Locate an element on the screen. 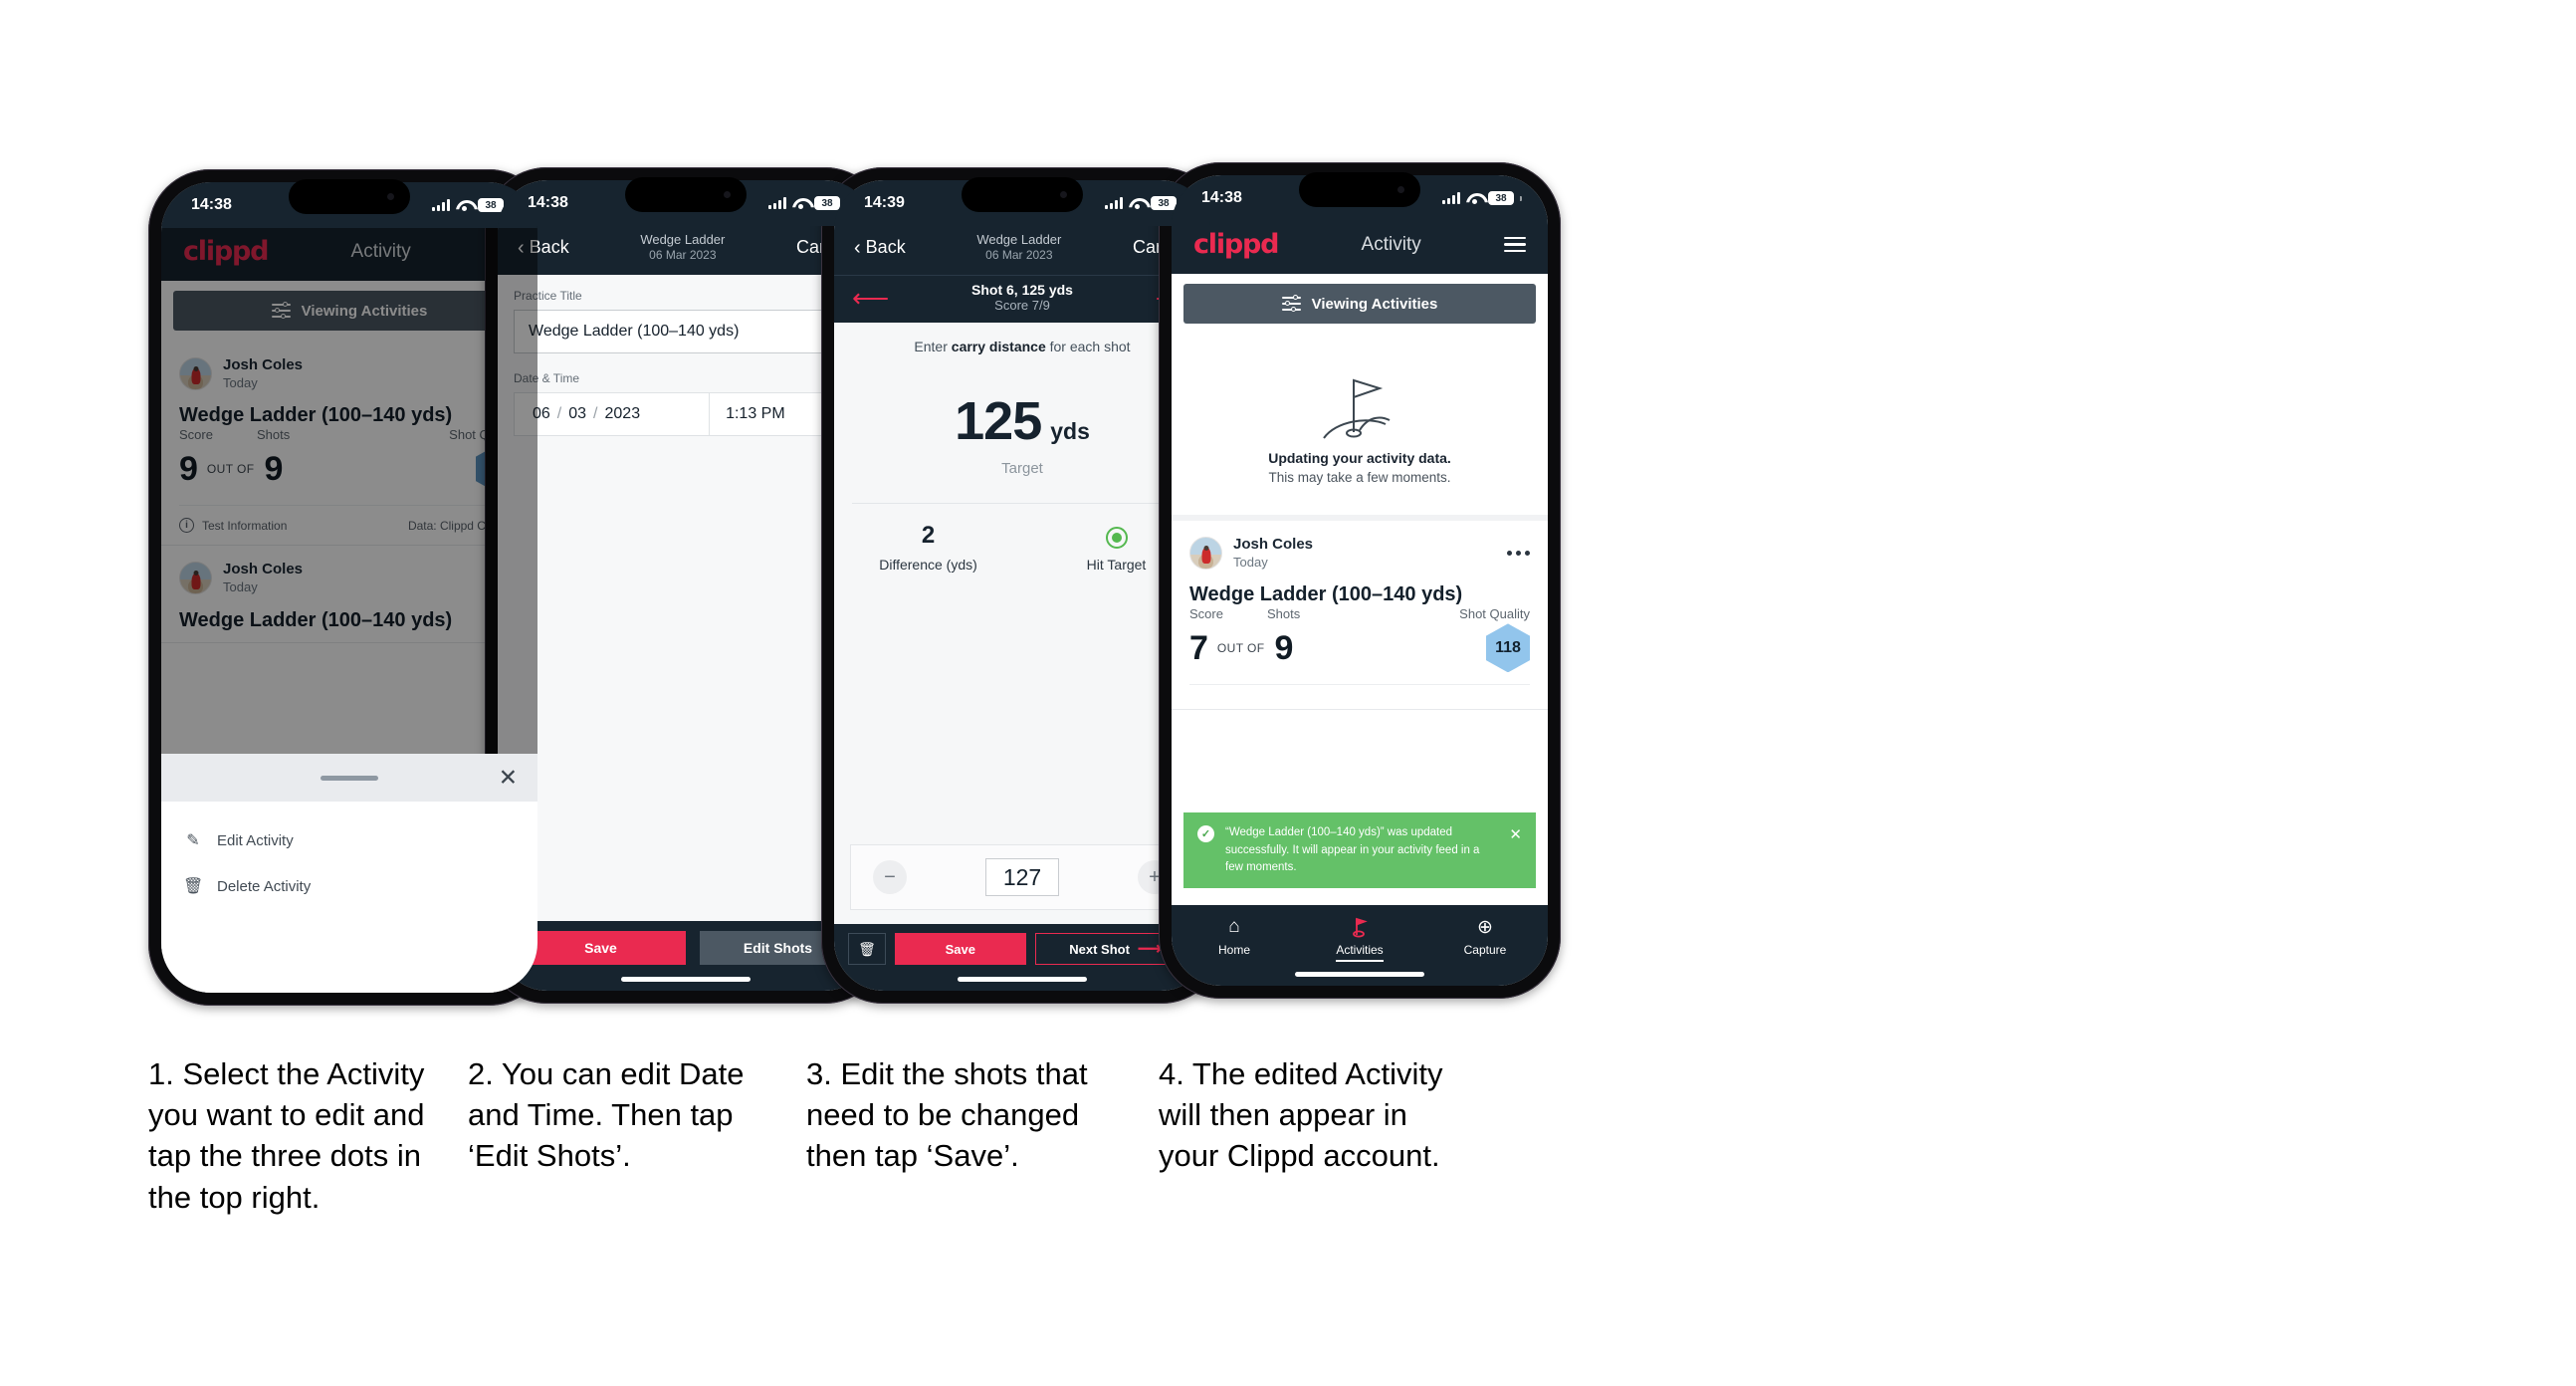  user-info: Josh Coles Today is located at coordinates (1273, 553).